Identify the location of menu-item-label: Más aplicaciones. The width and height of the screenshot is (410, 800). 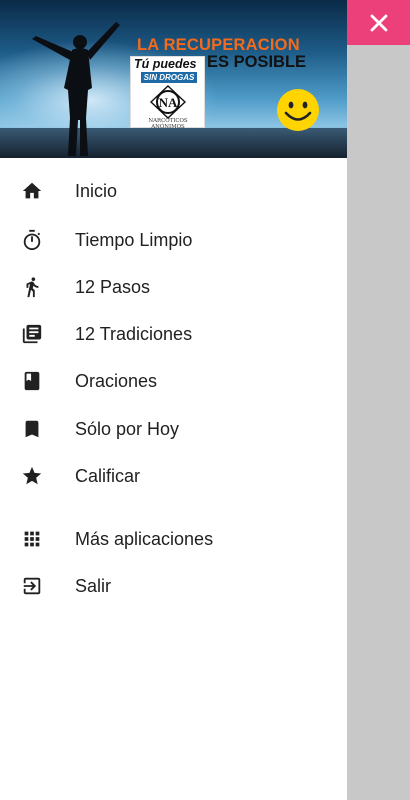
(144, 538).